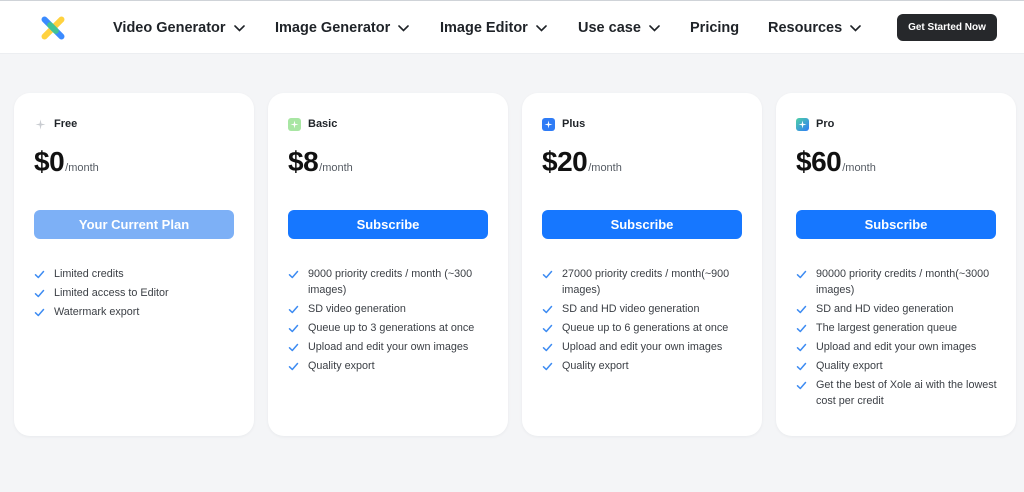 The width and height of the screenshot is (1024, 492). I want to click on nav-image-generator: Image Generator, so click(342, 28).